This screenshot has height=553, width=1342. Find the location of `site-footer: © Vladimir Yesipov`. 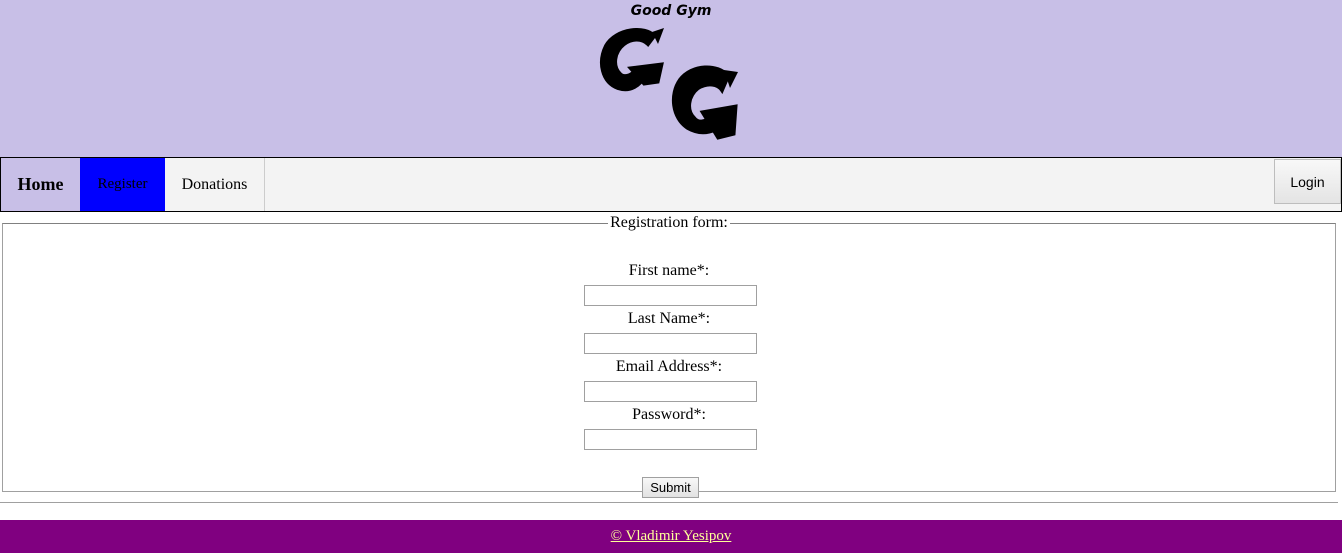

site-footer: © Vladimir Yesipov is located at coordinates (671, 536).